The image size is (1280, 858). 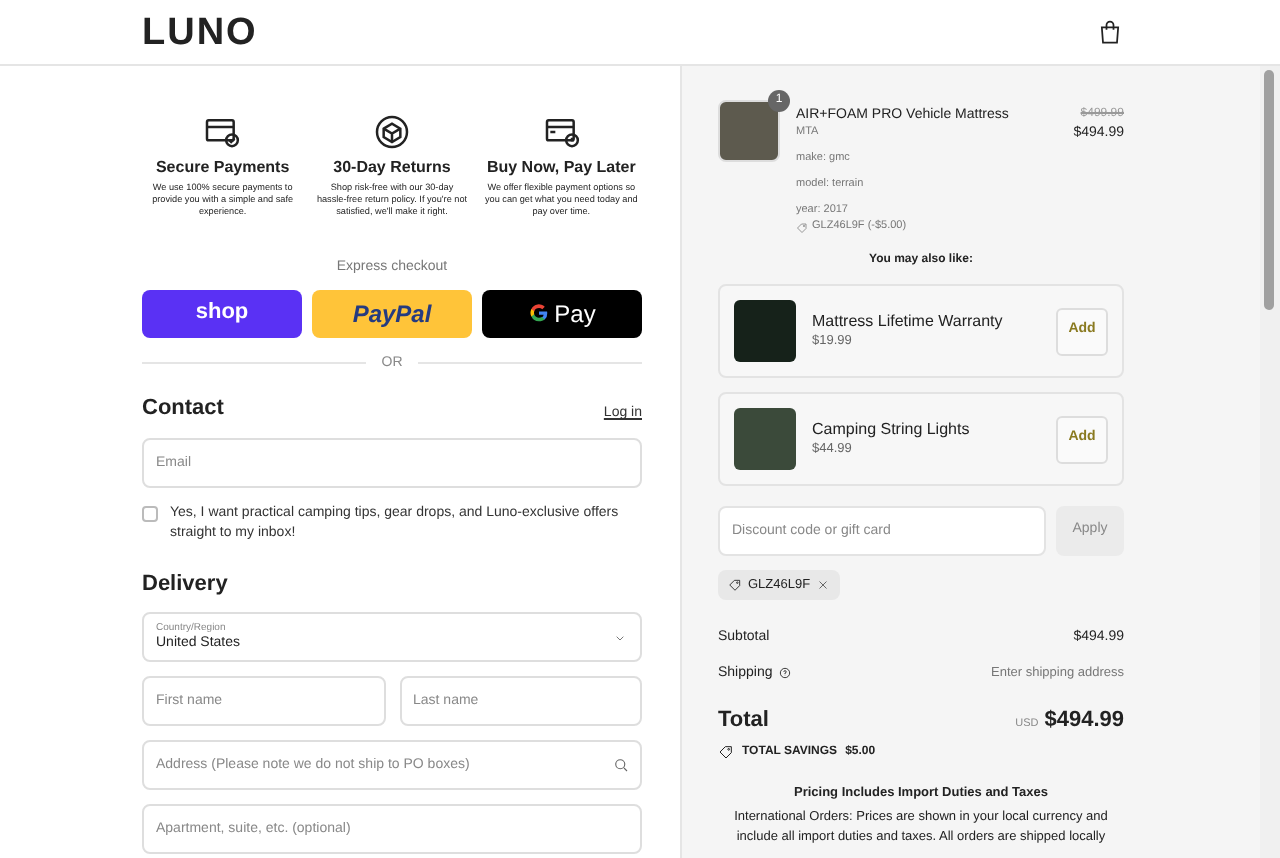 What do you see at coordinates (1110, 32) in the screenshot?
I see `shopping-bag-icon` at bounding box center [1110, 32].